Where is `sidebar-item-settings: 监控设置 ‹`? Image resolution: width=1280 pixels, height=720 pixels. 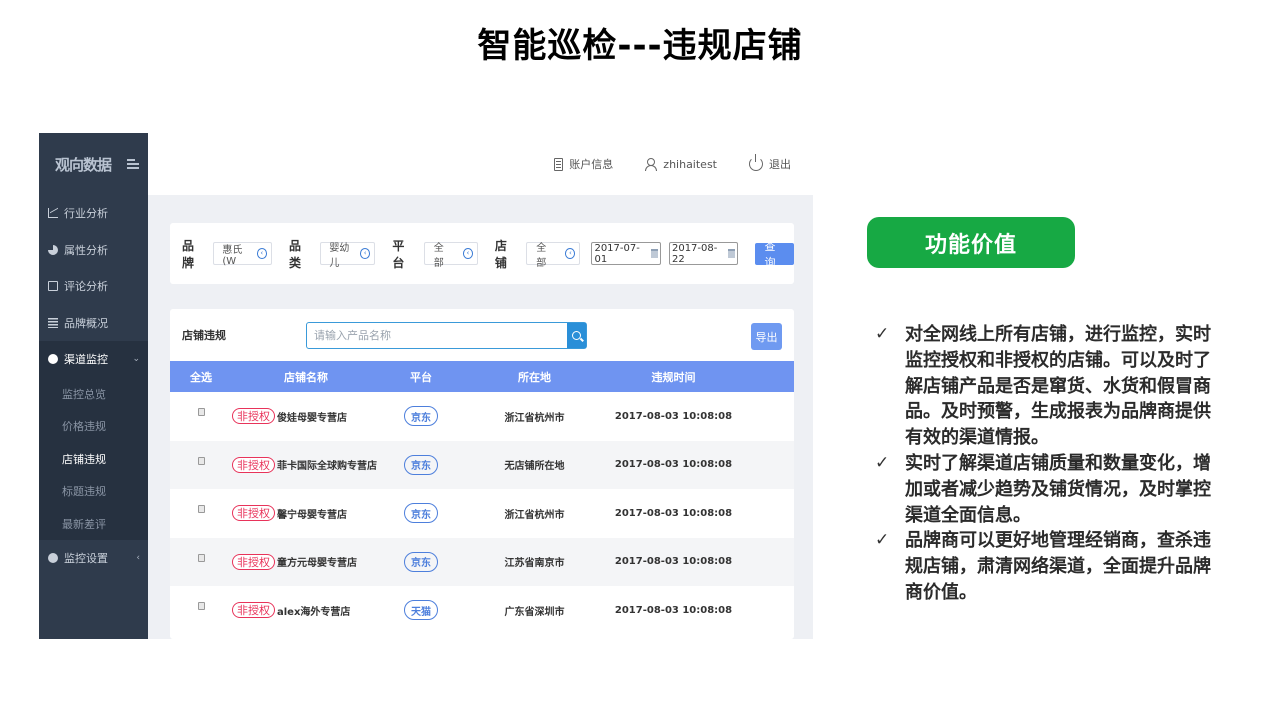 sidebar-item-settings: 监控设置 ‹ is located at coordinates (93, 558).